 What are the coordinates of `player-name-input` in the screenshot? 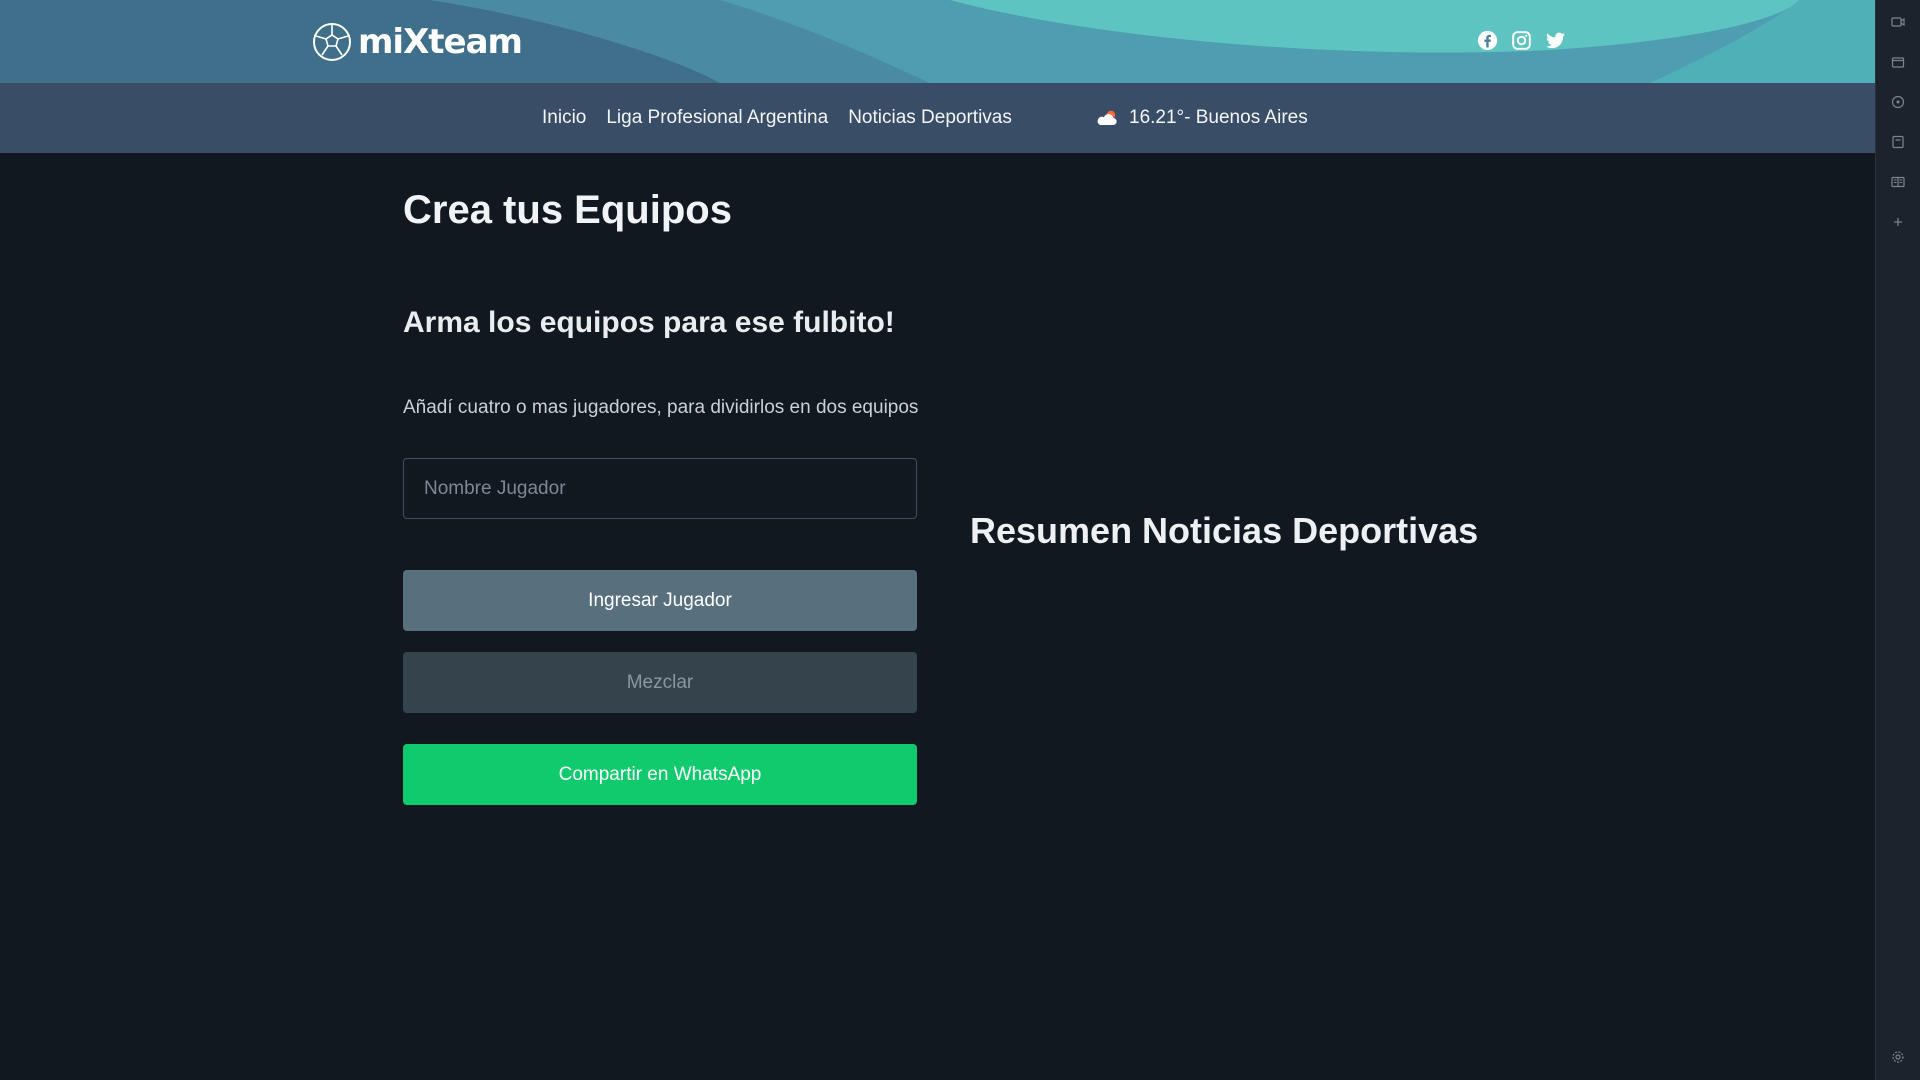 It's located at (660, 488).